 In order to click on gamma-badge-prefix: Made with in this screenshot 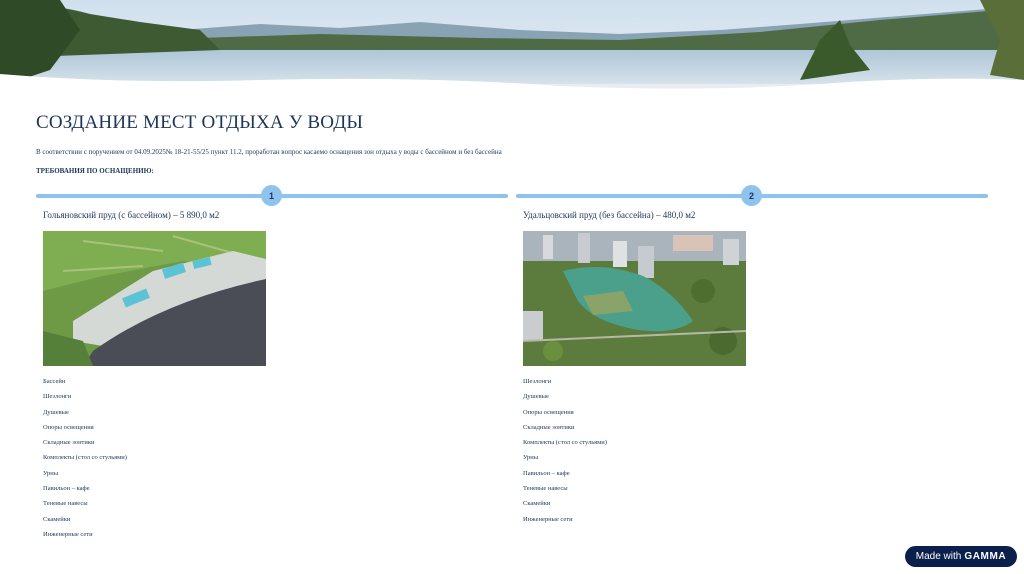, I will do `click(938, 556)`.